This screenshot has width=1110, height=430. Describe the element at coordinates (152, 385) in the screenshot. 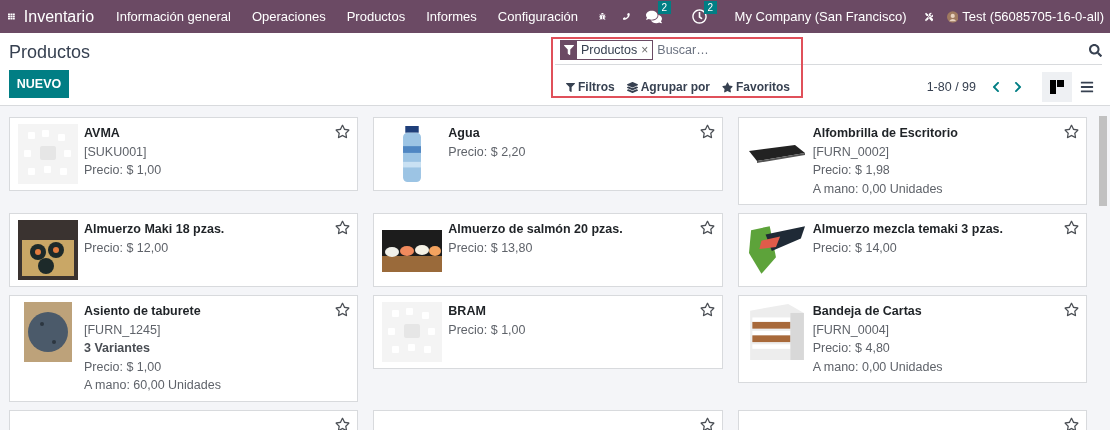

I see `on-hand-quantity: A mano: 60,00 Unidades` at that location.